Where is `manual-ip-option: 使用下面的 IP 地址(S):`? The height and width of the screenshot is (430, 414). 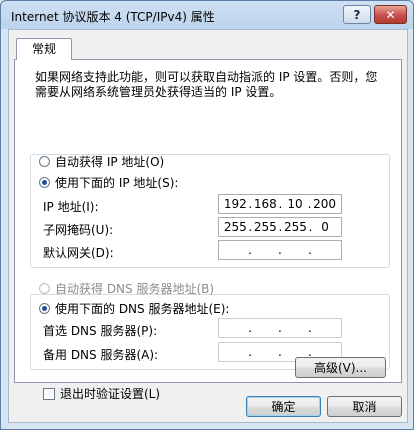 manual-ip-option: 使用下面的 IP 地址(S): is located at coordinates (108, 182).